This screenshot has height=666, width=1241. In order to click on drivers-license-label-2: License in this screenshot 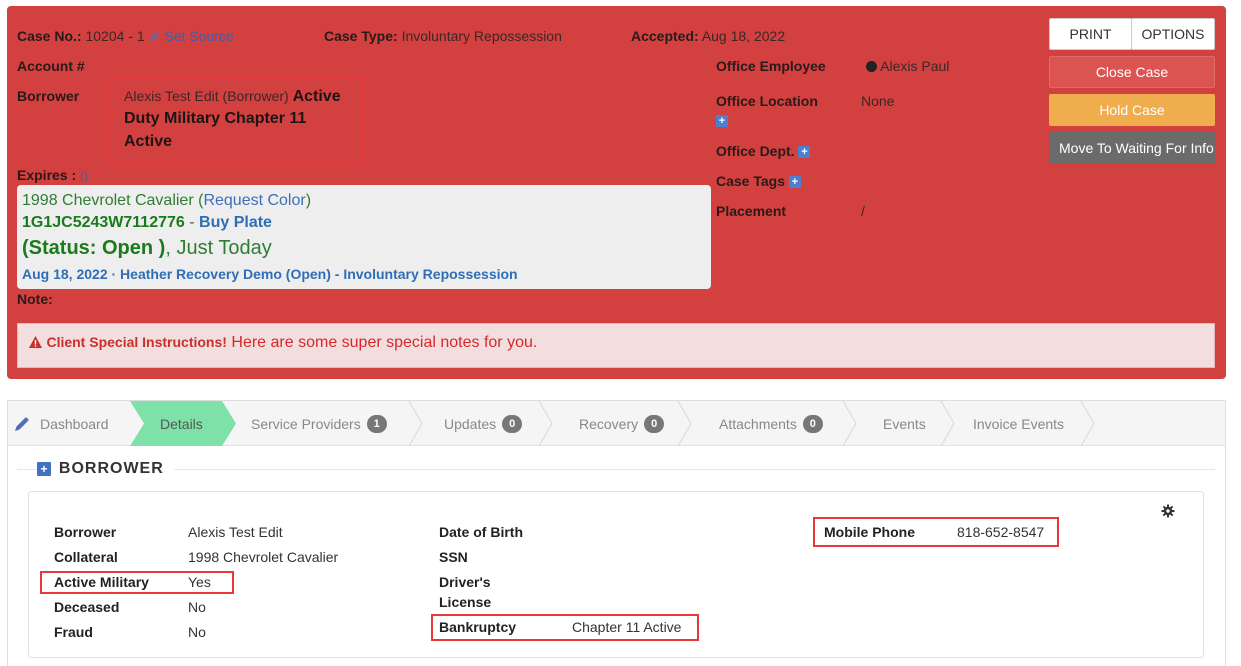, I will do `click(465, 602)`.